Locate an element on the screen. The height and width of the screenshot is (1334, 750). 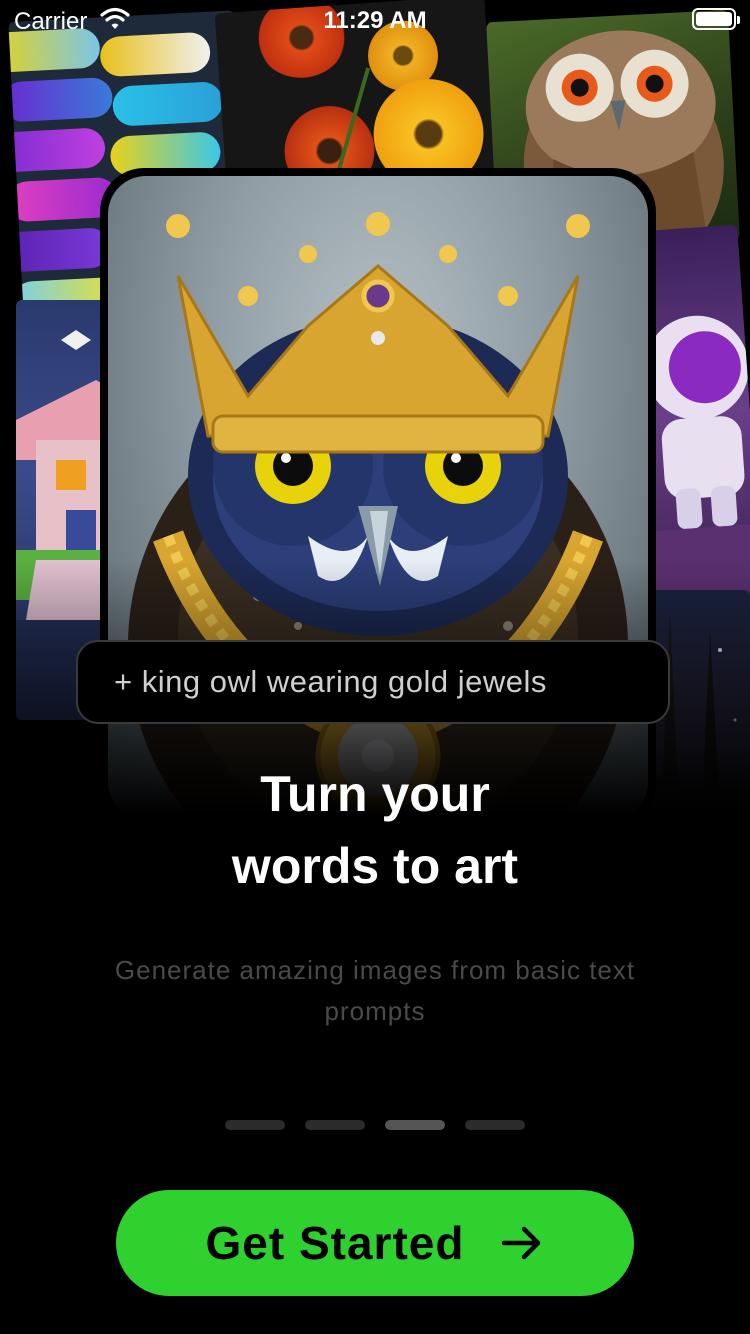
subtitle-line-2: prompts is located at coordinates (375, 1011).